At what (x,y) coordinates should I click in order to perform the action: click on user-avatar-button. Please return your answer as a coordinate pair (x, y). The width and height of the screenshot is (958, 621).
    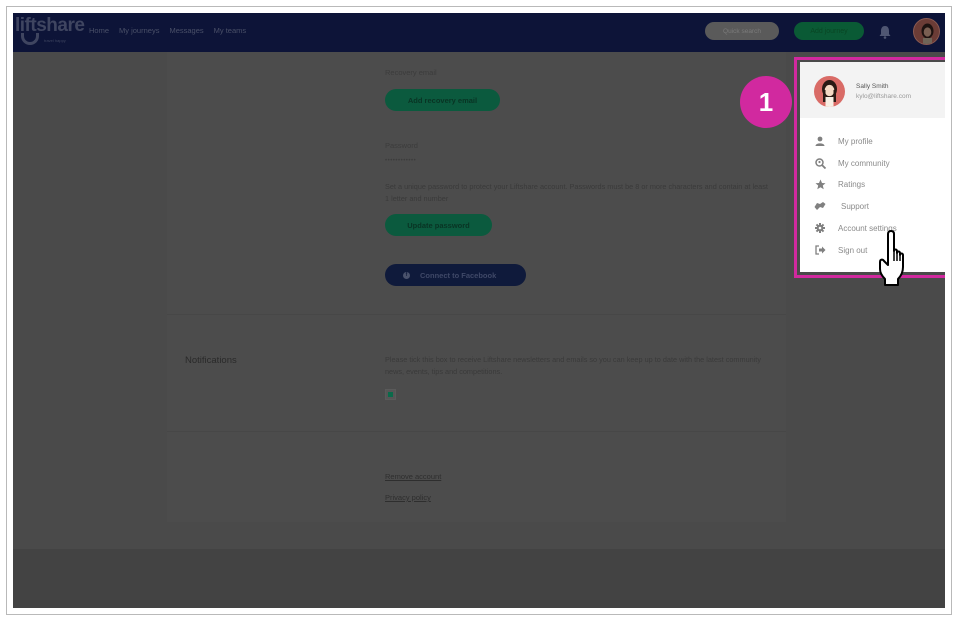
    Looking at the image, I should click on (926, 31).